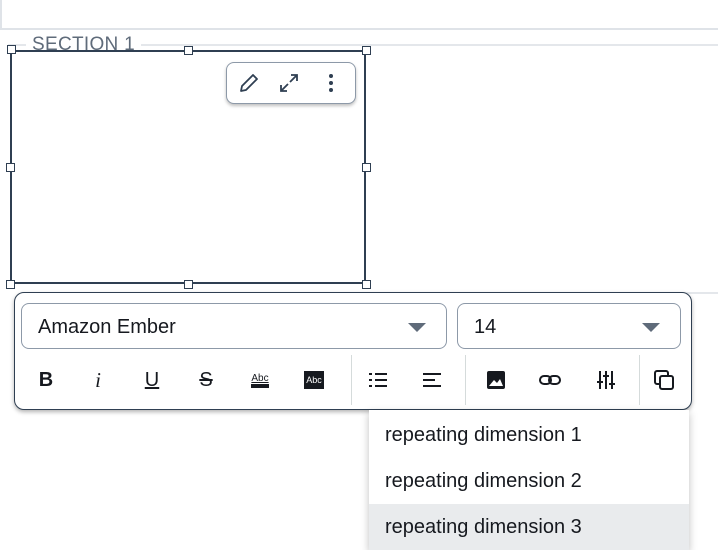 The height and width of the screenshot is (550, 718). What do you see at coordinates (11, 49) in the screenshot?
I see `resize-handle-top-left` at bounding box center [11, 49].